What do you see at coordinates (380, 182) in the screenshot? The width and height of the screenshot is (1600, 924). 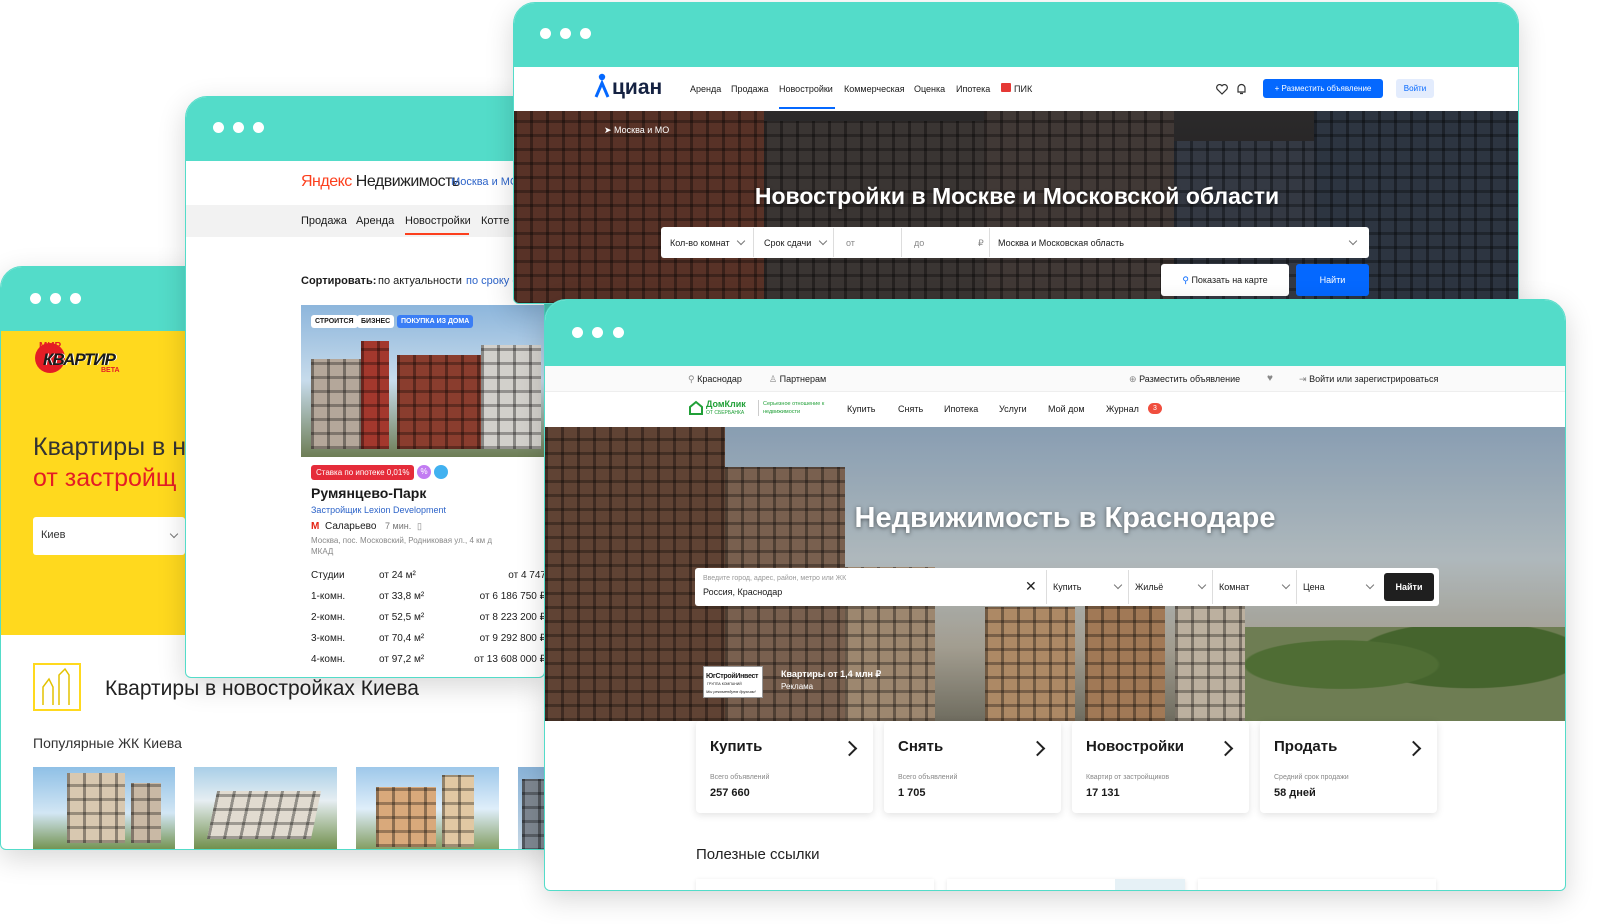 I see `yandex-logo: Яндекс Недвижимость` at bounding box center [380, 182].